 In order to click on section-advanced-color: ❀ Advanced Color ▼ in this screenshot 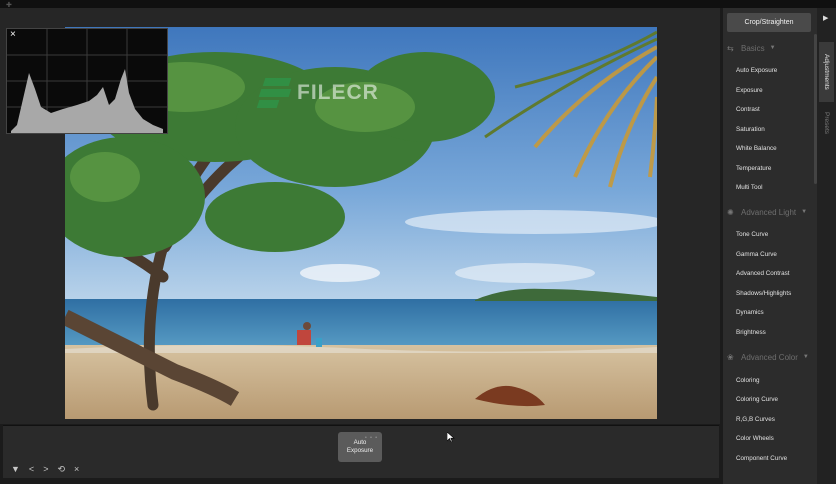, I will do `click(770, 357)`.